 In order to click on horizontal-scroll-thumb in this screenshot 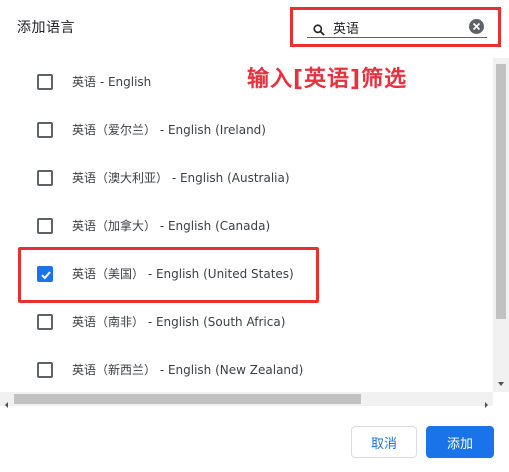, I will do `click(187, 399)`.